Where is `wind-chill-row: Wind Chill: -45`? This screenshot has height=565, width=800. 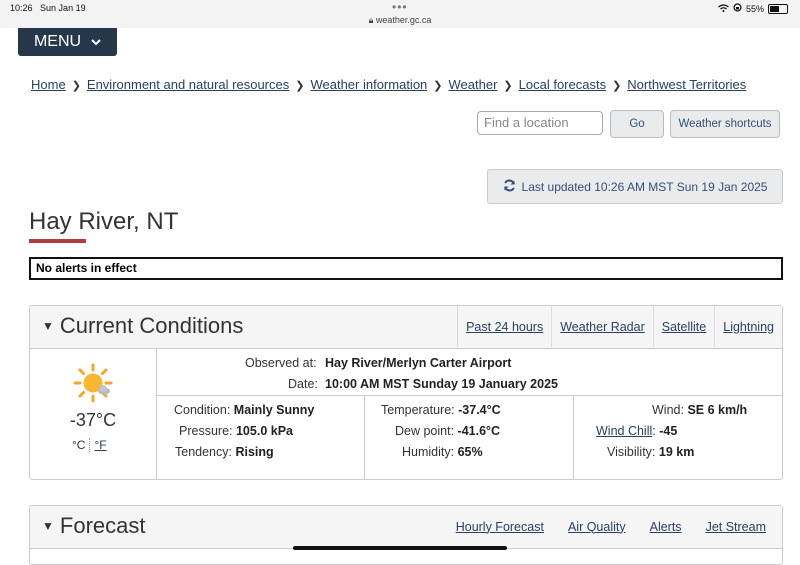
wind-chill-row: Wind Chill: -45 is located at coordinates (636, 431).